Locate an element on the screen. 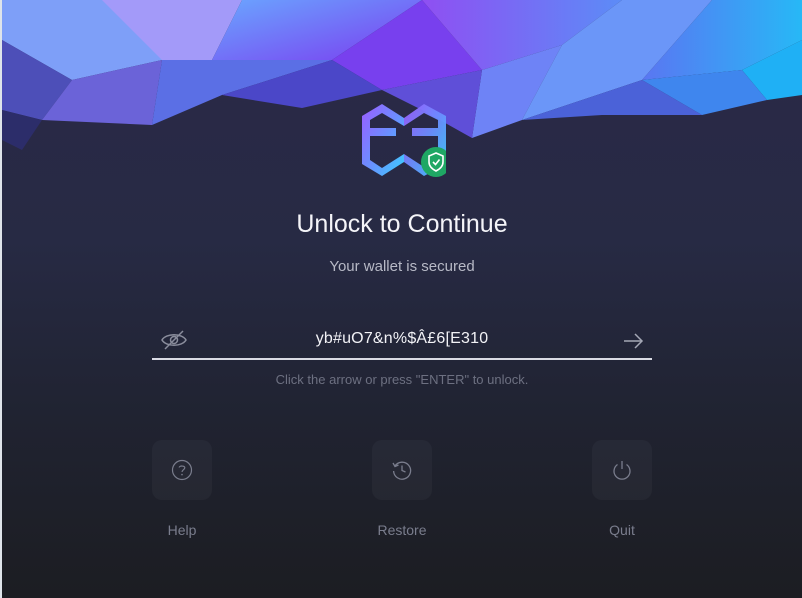 Image resolution: width=802 pixels, height=598 pixels. quit-button: Quit is located at coordinates (622, 489).